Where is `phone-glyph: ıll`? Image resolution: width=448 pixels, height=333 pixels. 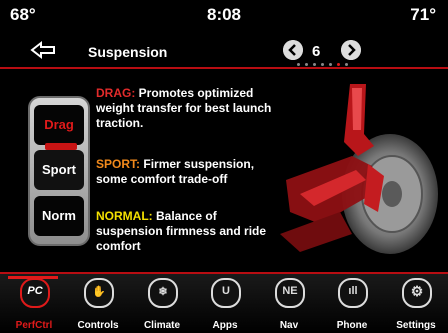 phone-glyph: ıll is located at coordinates (353, 291).